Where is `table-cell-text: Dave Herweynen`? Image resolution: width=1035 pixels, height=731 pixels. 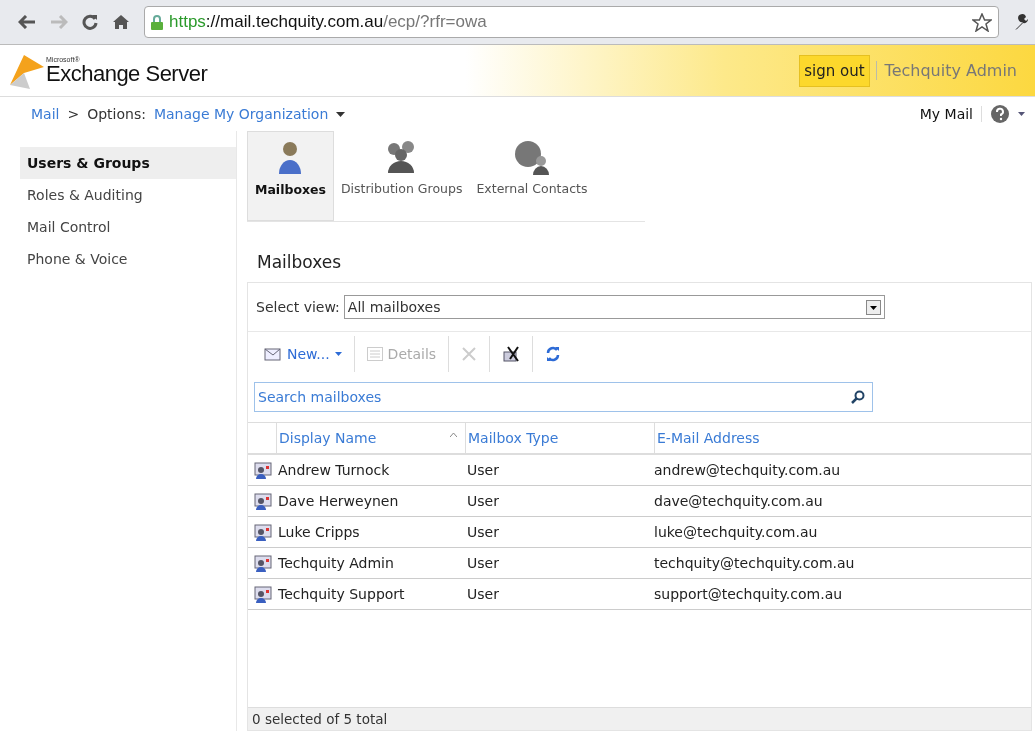
table-cell-text: Dave Herweynen is located at coordinates (339, 501).